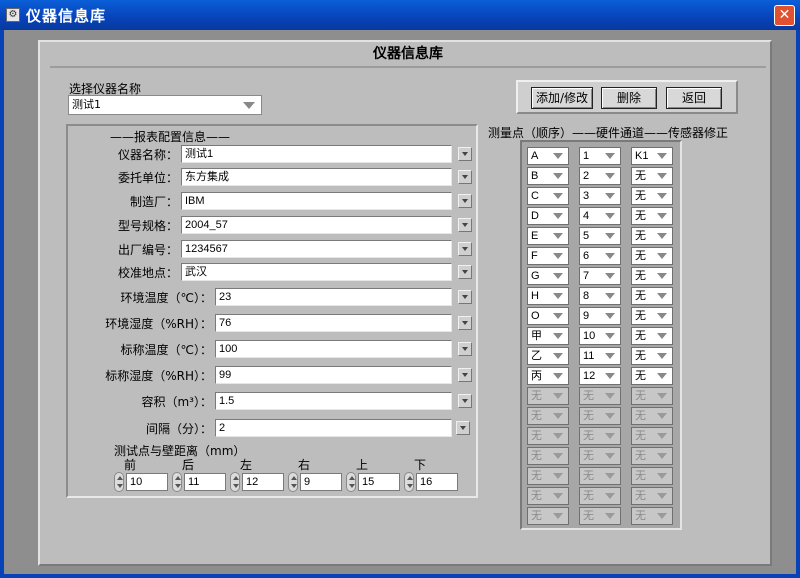  What do you see at coordinates (165, 105) in the screenshot?
I see `instrument-select: 测试1` at bounding box center [165, 105].